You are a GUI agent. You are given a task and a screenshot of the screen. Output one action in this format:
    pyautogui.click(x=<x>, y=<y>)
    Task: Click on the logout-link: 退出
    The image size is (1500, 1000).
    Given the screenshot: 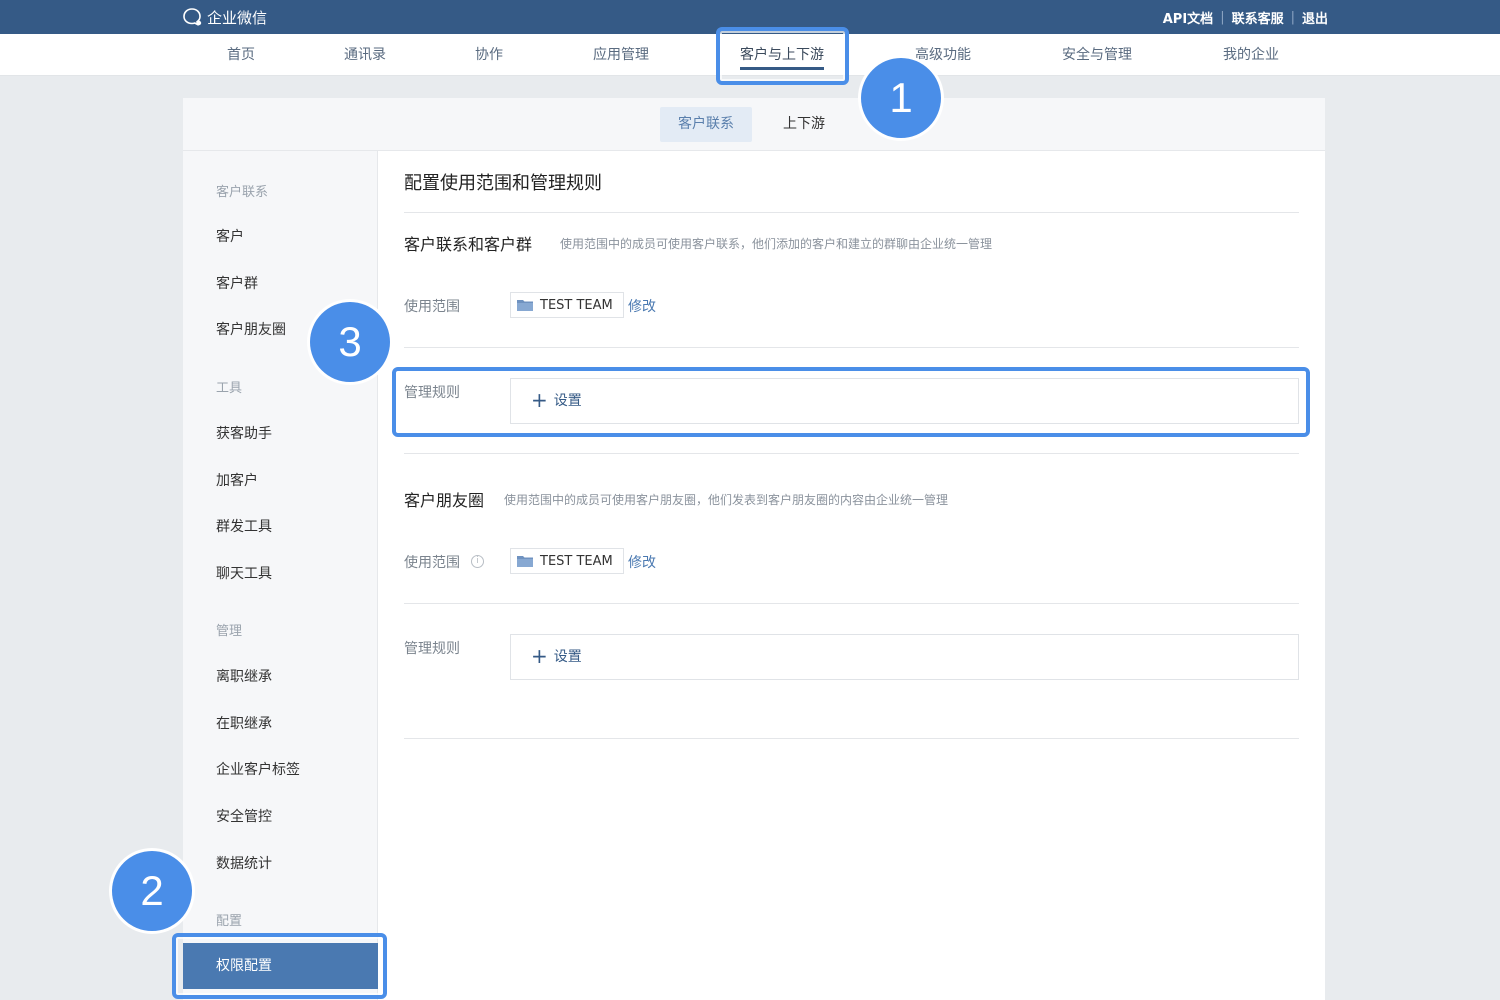 What is the action you would take?
    pyautogui.click(x=1315, y=17)
    